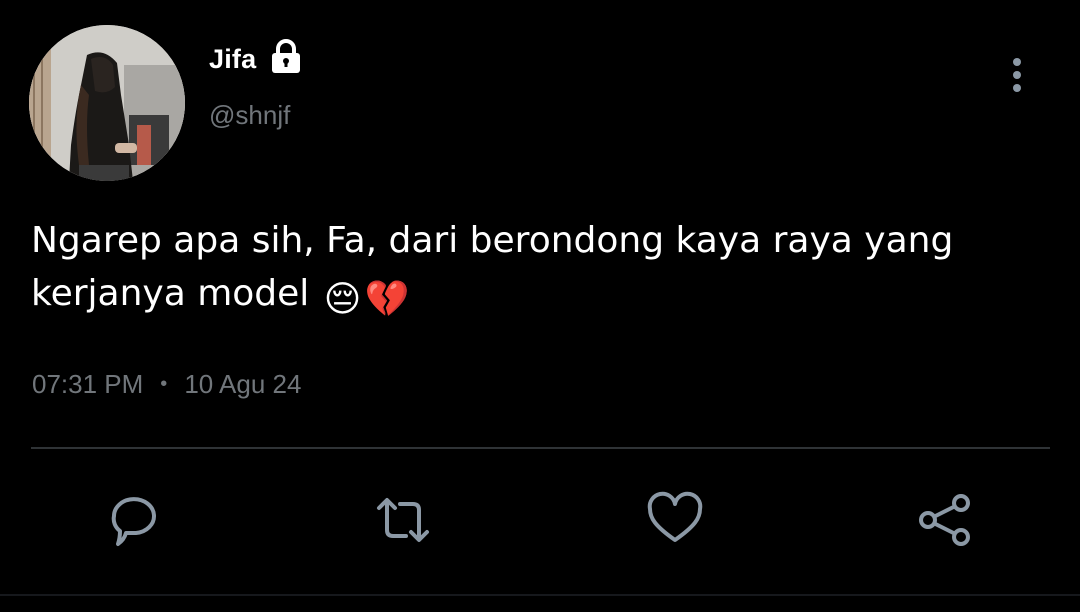 This screenshot has width=1080, height=612. I want to click on tweet-date: 10 Agu 24, so click(243, 384).